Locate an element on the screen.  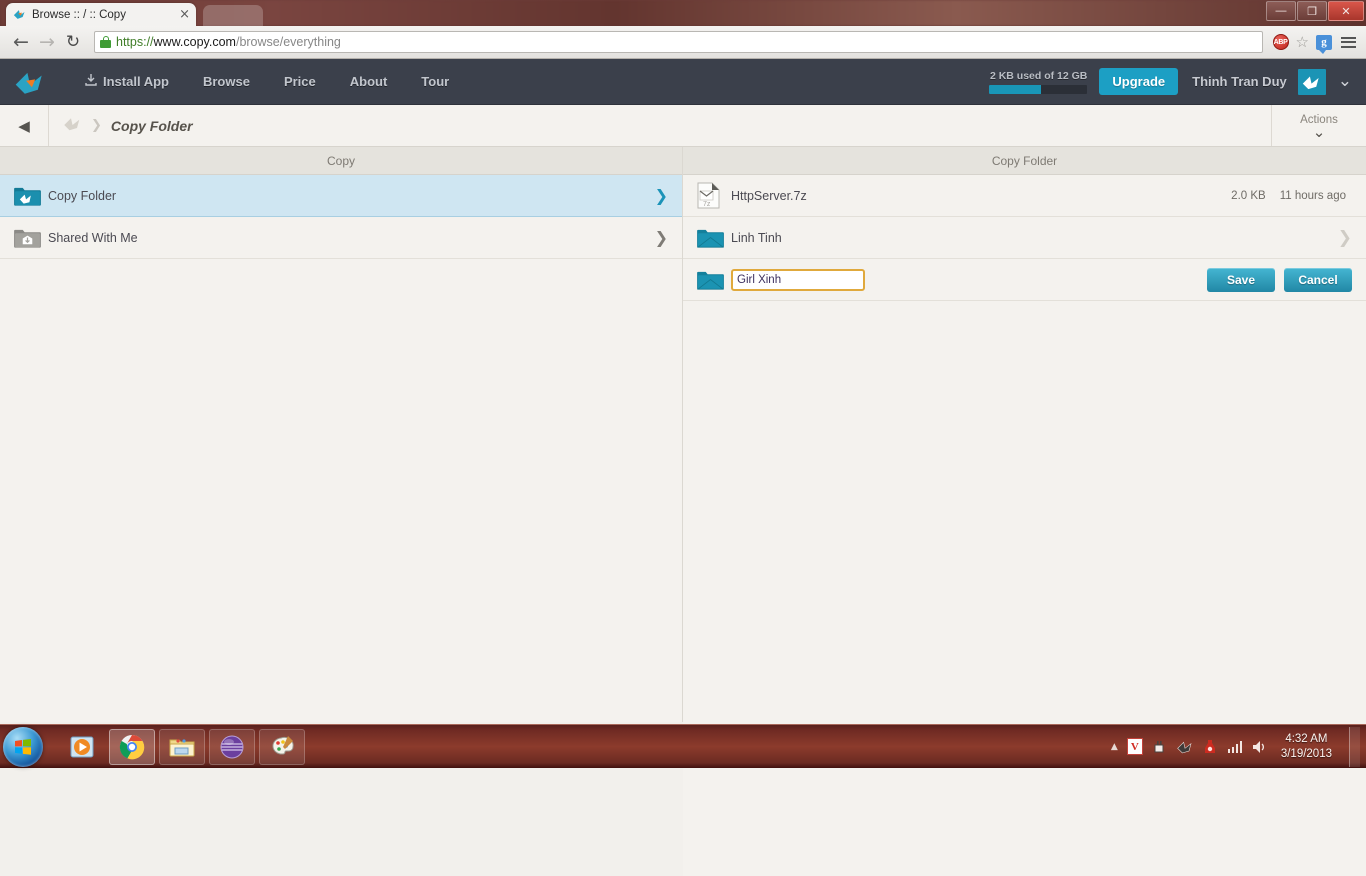
address-bar-url: https://www.copy.com/browse/everything is located at coordinates (228, 42).